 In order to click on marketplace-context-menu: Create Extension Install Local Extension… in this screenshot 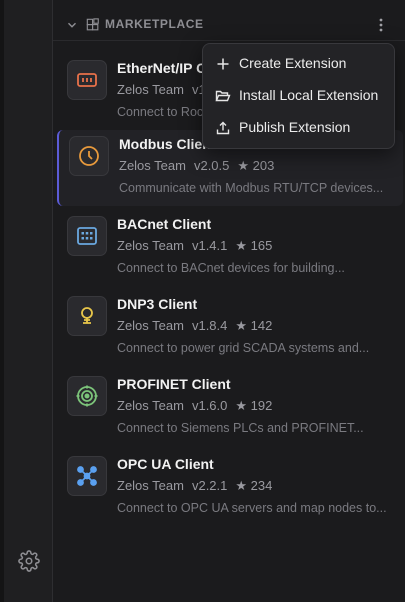, I will do `click(298, 96)`.